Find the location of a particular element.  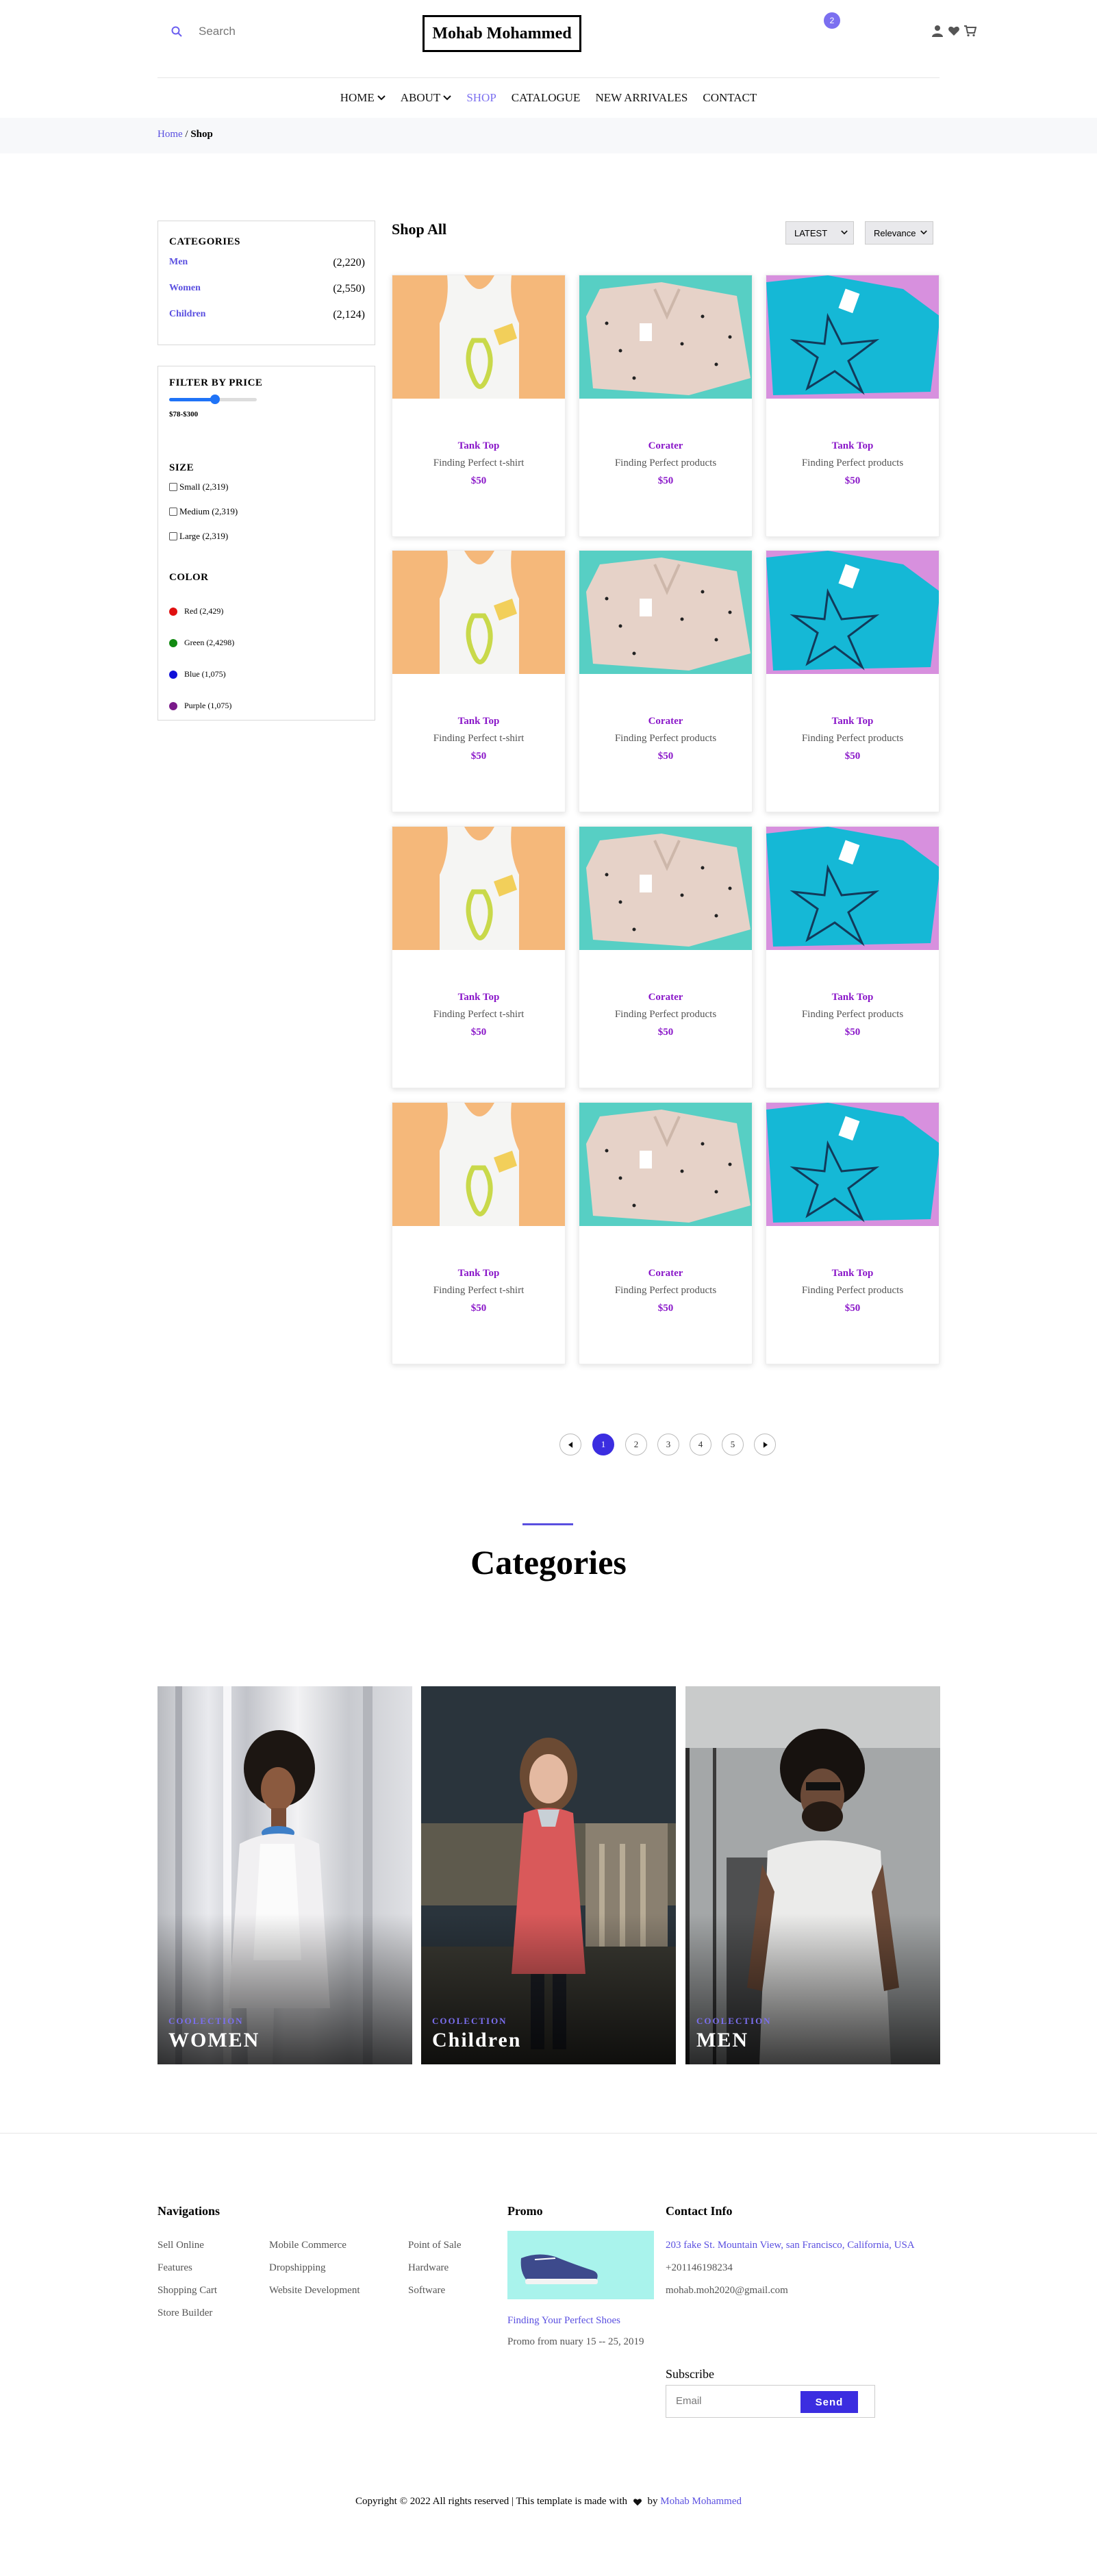

price-slider-handle is located at coordinates (215, 399).